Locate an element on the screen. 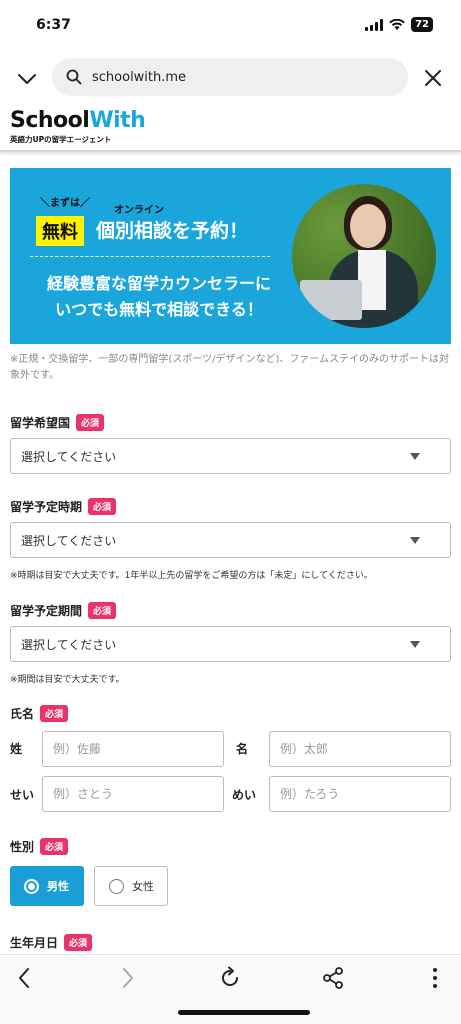 The width and height of the screenshot is (461, 1024). browser-bar: schoolwith.me is located at coordinates (230, 78).